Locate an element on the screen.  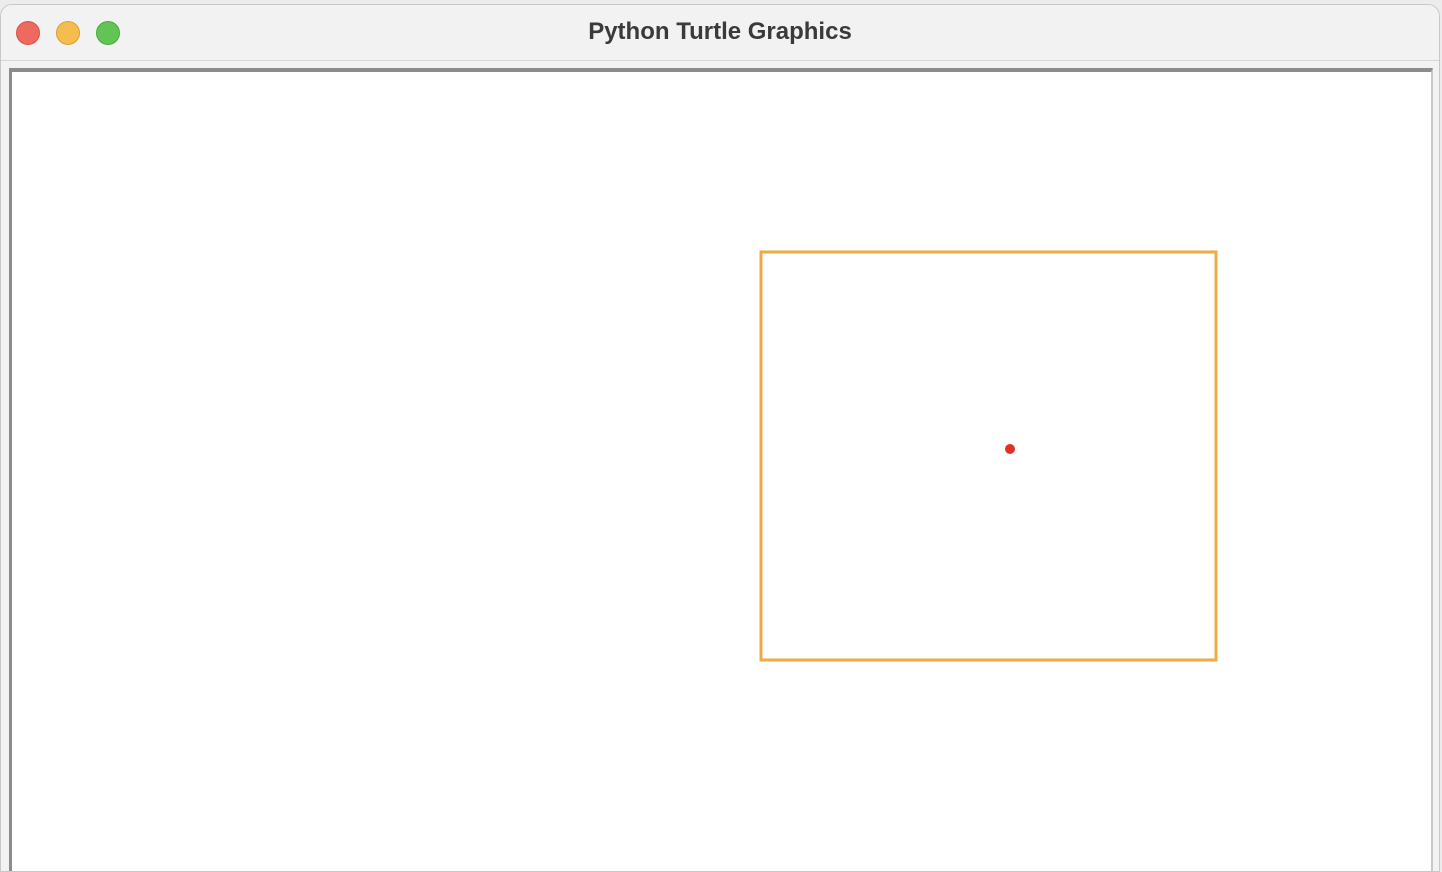
window-titlebar: Python Turtle Graphics is located at coordinates (720, 33).